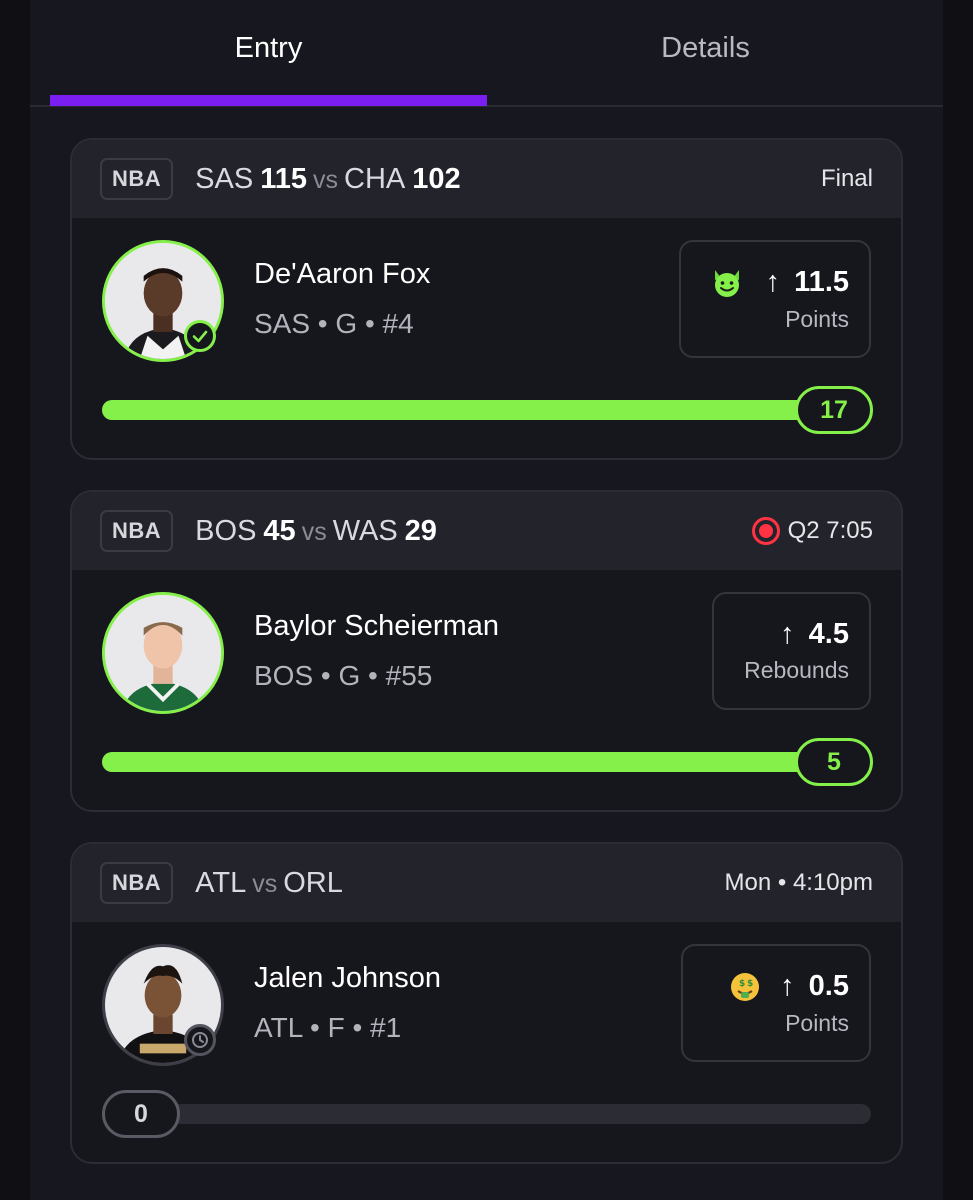  Describe the element at coordinates (226, 530) in the screenshot. I see `home-team: BOS` at that location.